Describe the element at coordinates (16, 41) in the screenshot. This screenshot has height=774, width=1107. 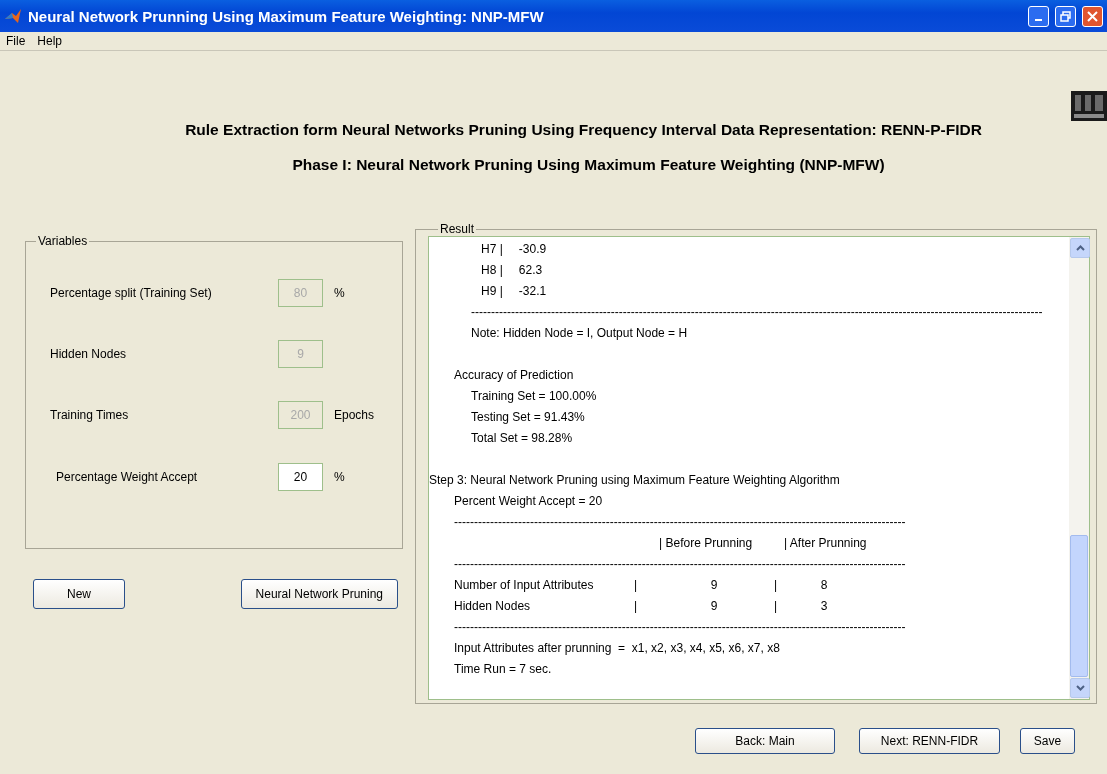
I see `menu-item: File` at that location.